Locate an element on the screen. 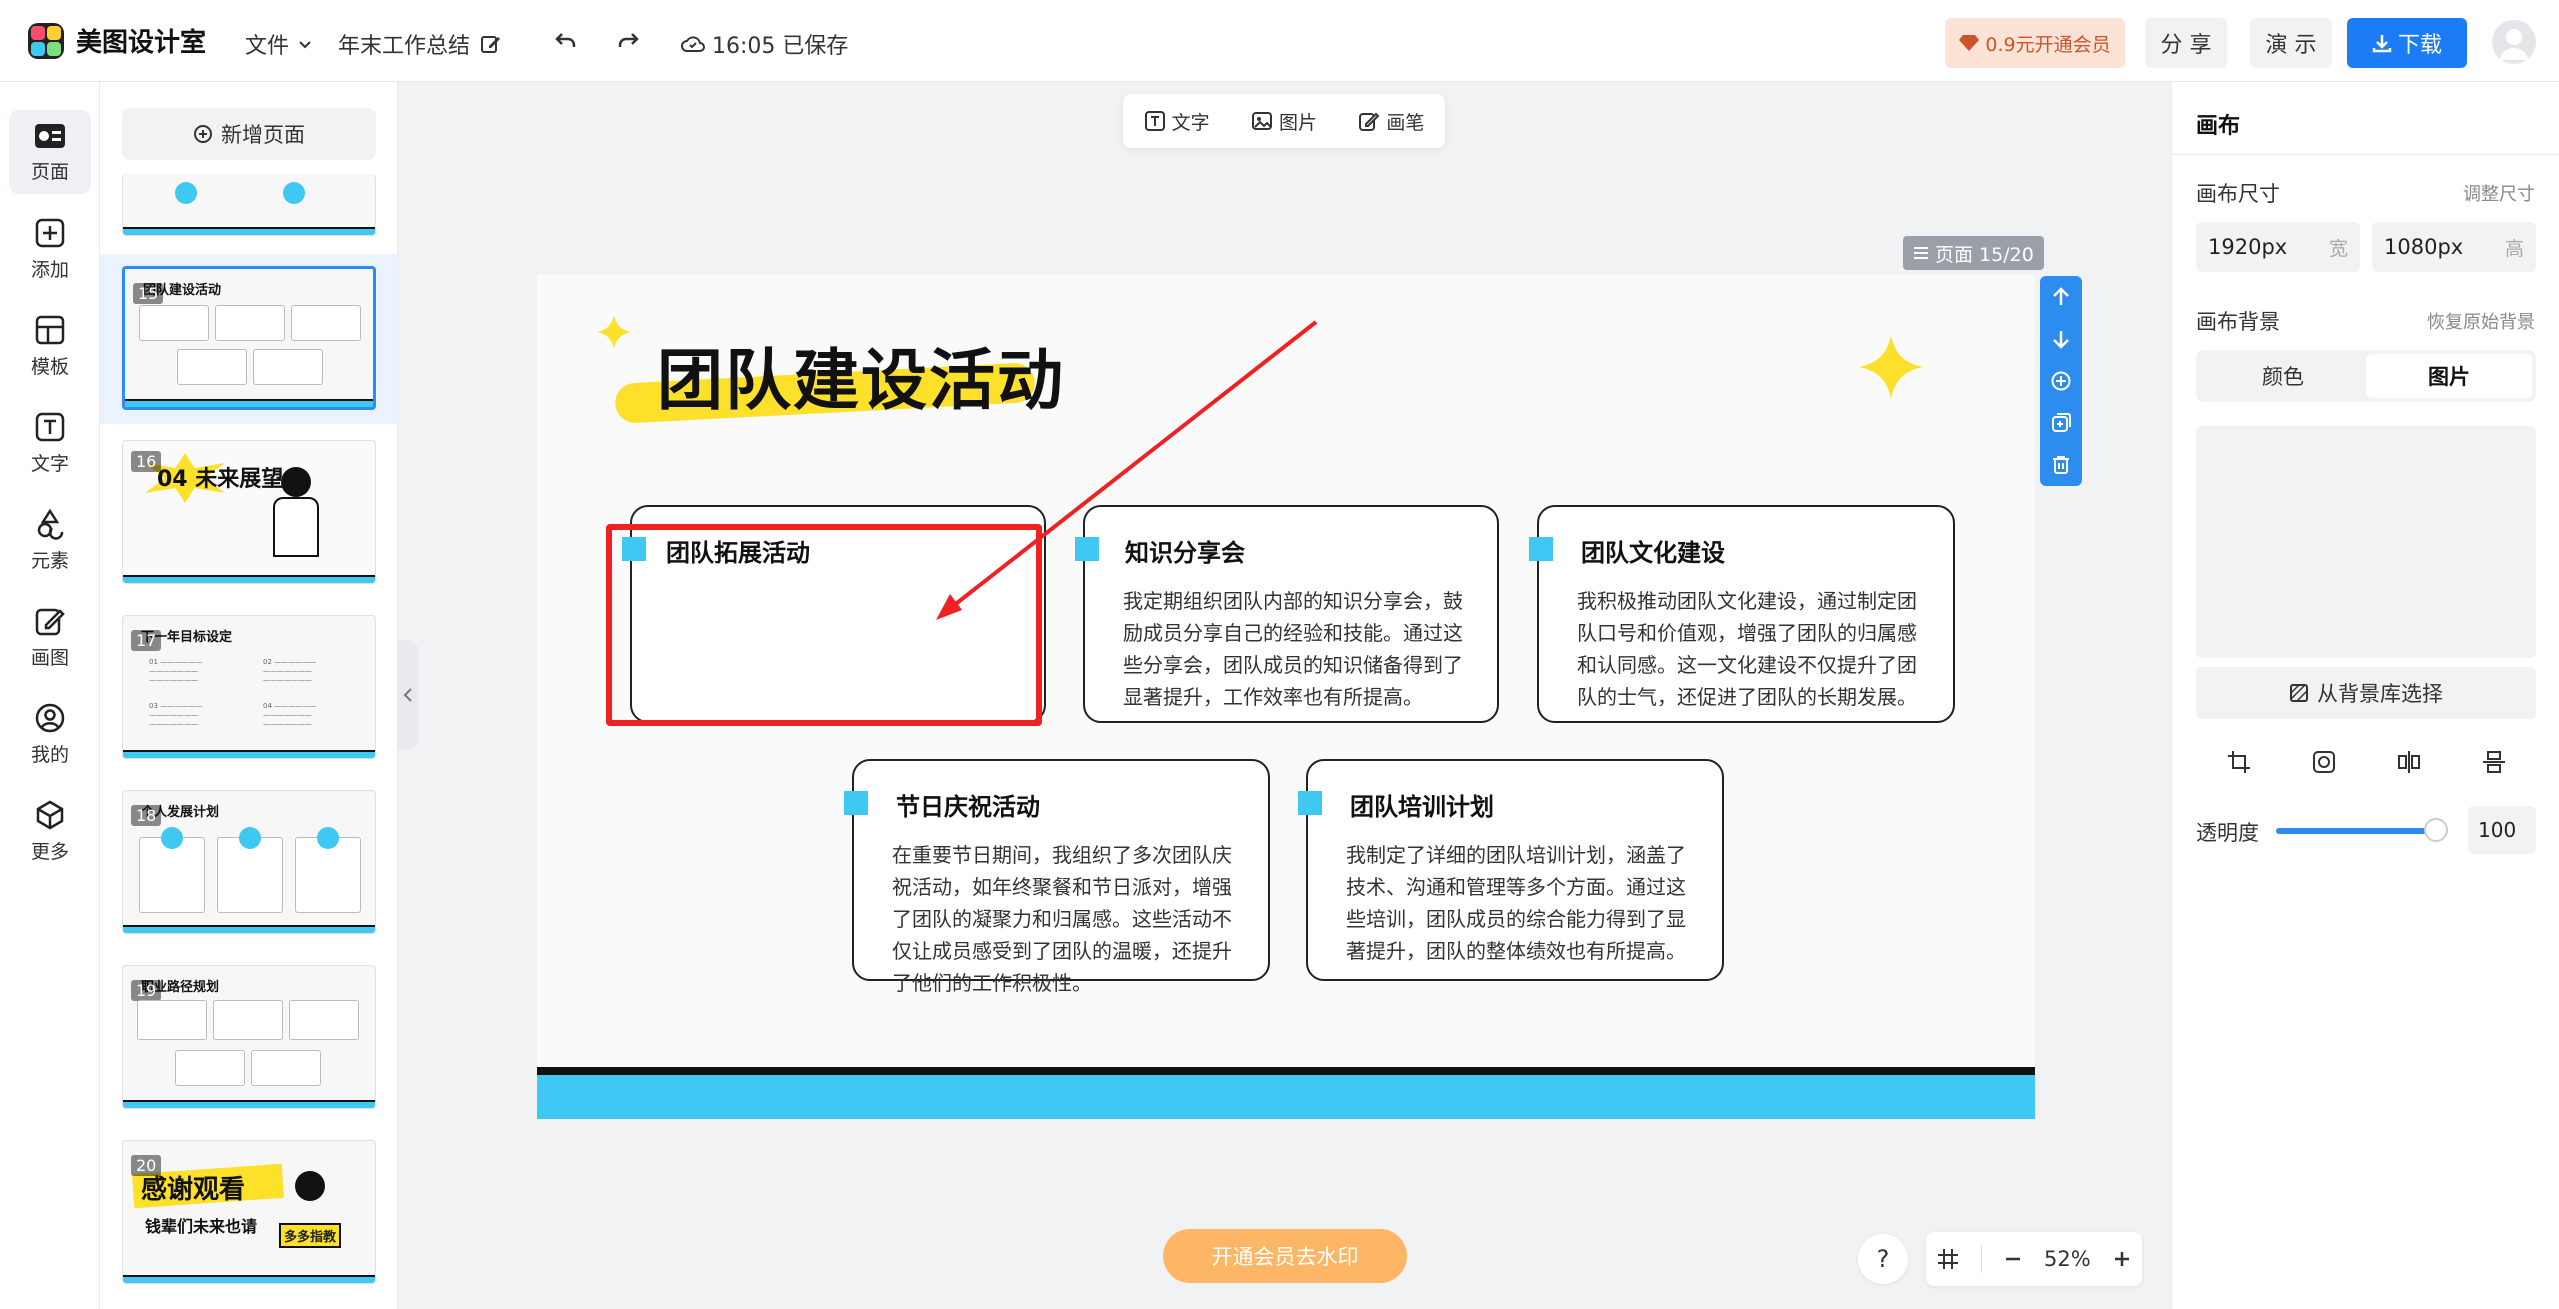  download-button: 下载 is located at coordinates (2407, 43).